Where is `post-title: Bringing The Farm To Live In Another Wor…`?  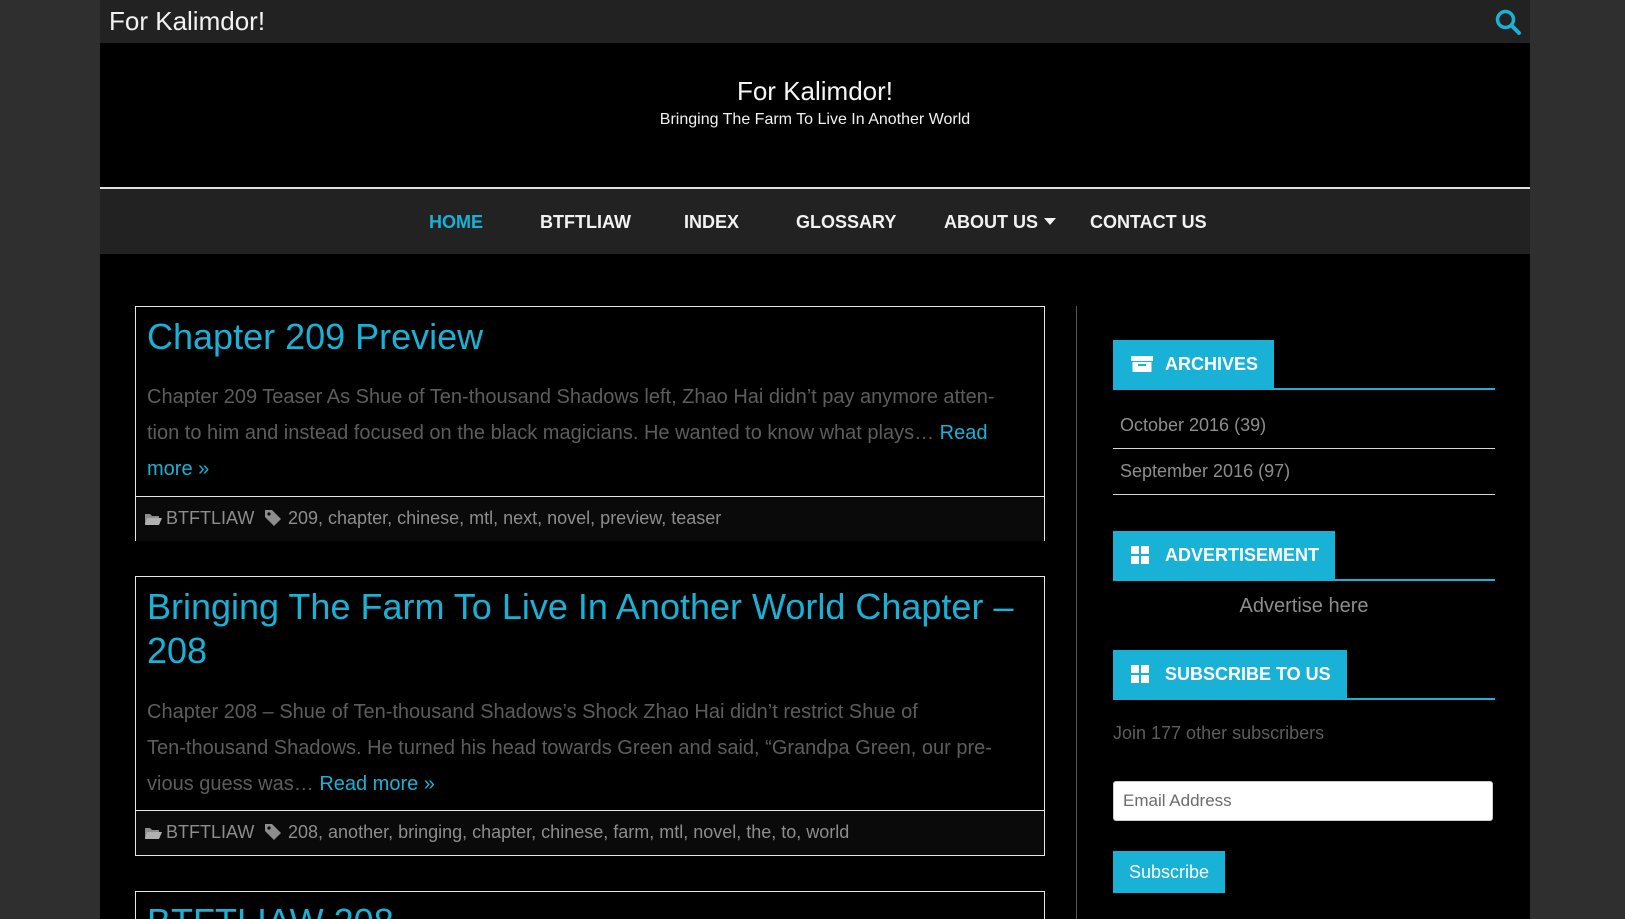
post-title: Bringing The Farm To Live In Another Wor… is located at coordinates (580, 629).